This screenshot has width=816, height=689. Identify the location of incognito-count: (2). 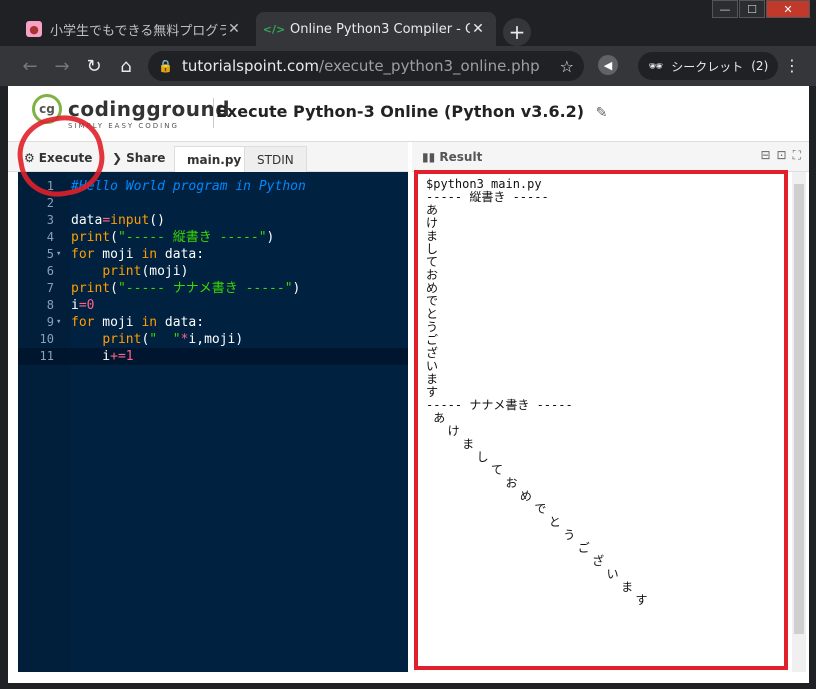
(760, 66).